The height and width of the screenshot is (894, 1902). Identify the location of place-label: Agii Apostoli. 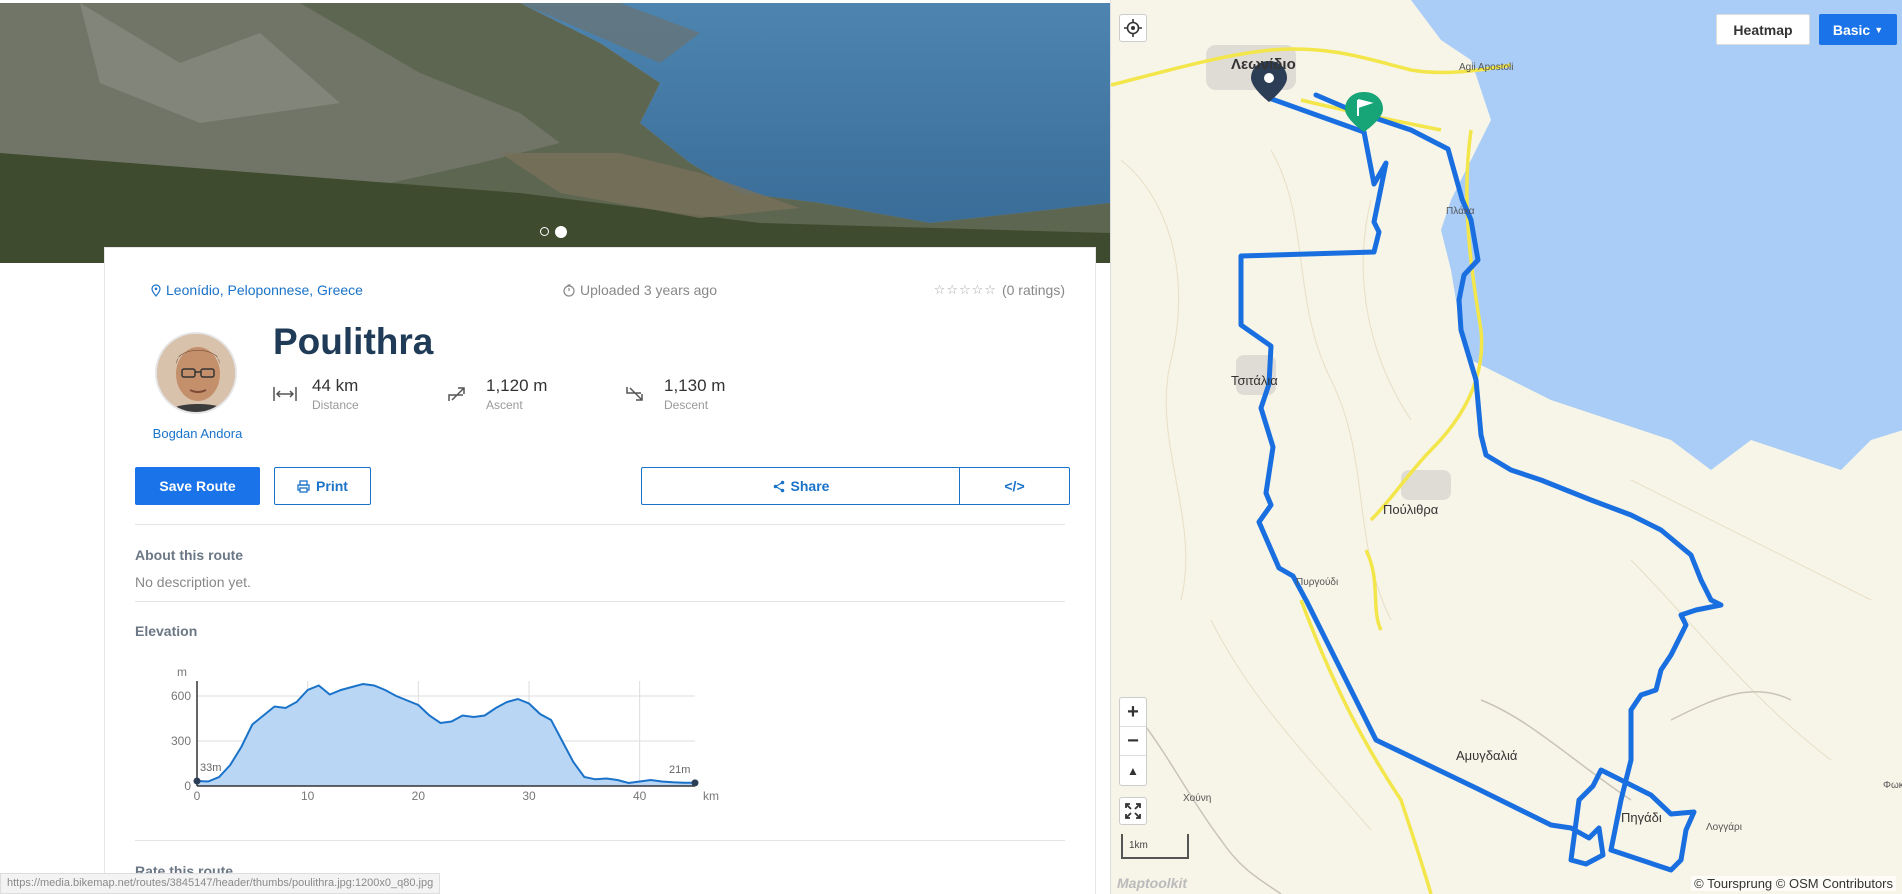
(1486, 67).